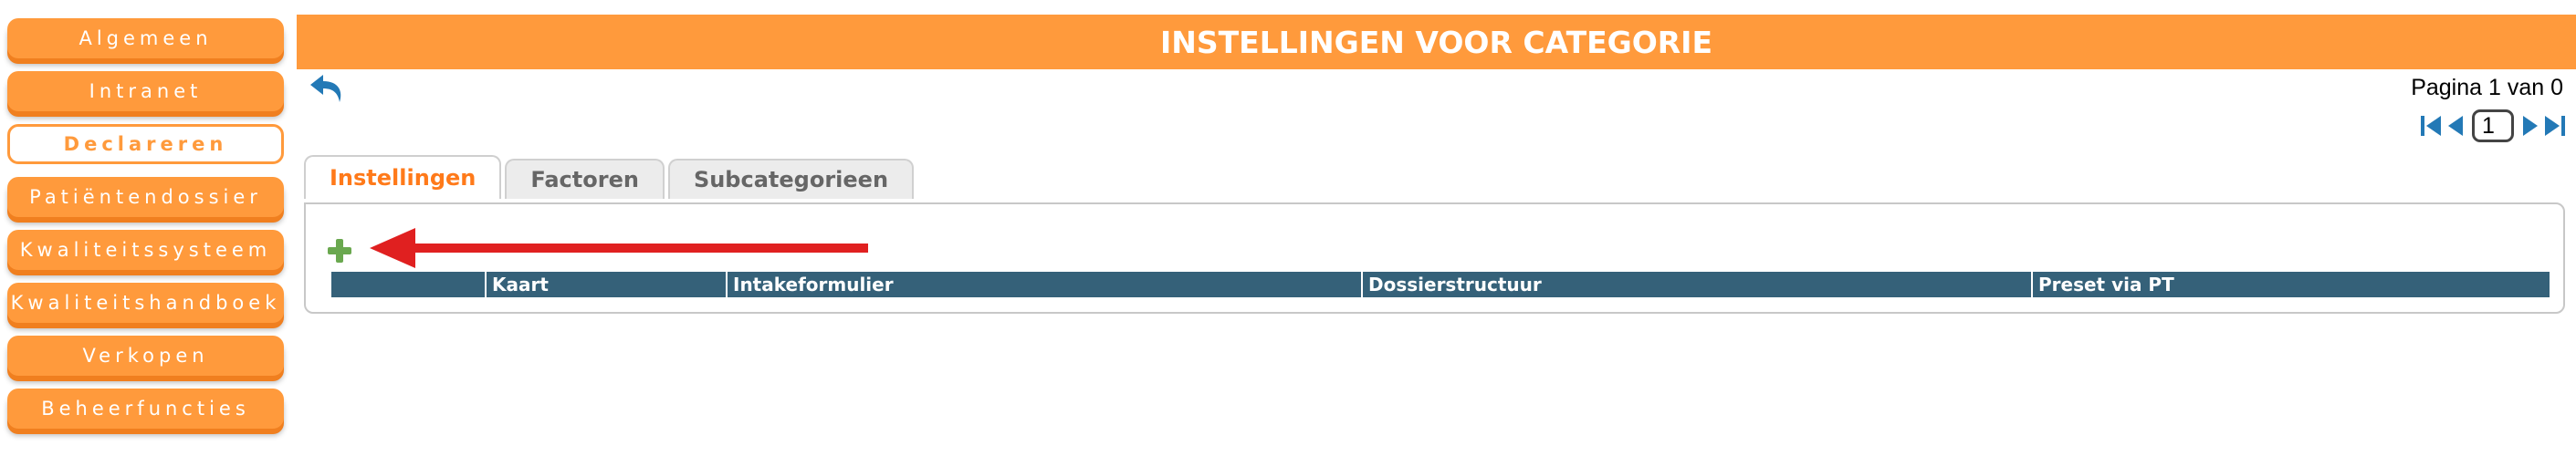  I want to click on table-header-select, so click(409, 285).